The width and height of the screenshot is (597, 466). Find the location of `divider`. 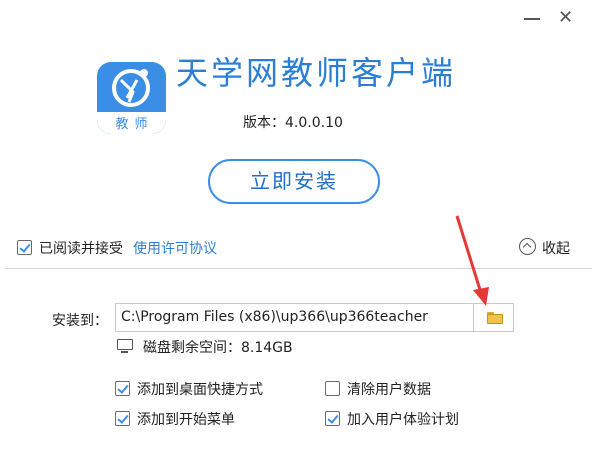

divider is located at coordinates (298, 268).